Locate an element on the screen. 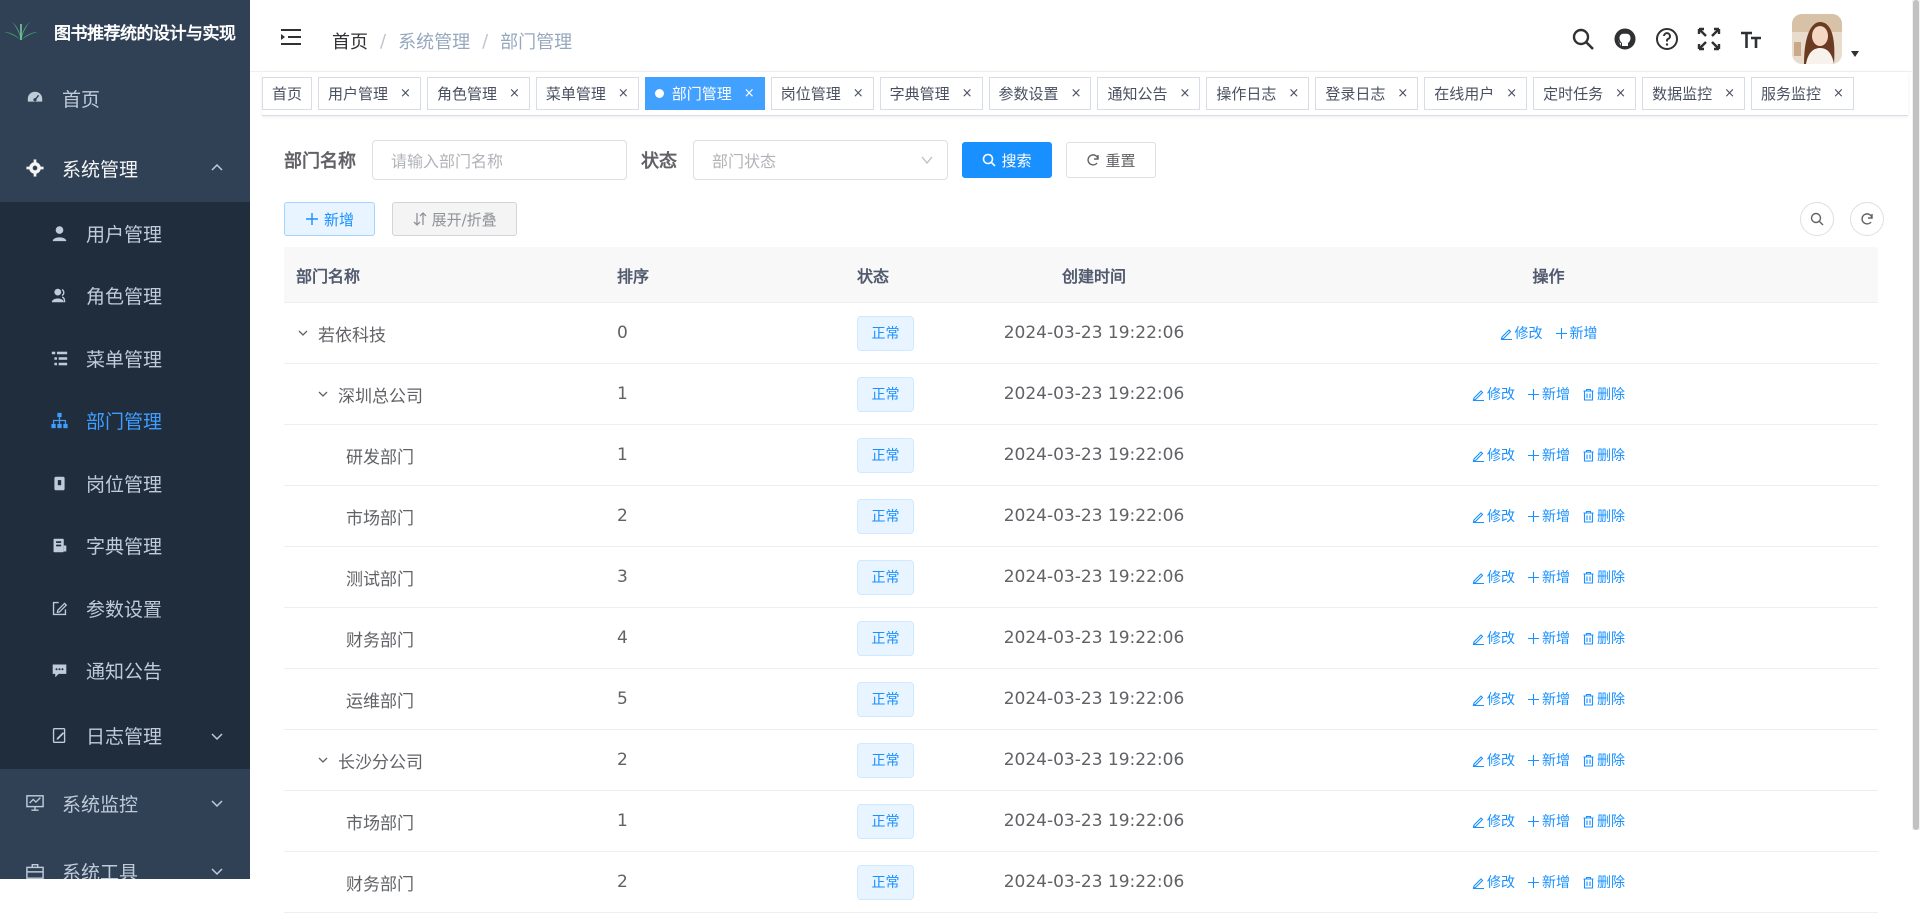 This screenshot has height=913, width=1920. table-row: 市场部门 1 正常 2024-03-23 19:22:06 修改 新增 删除 is located at coordinates (1081, 821).